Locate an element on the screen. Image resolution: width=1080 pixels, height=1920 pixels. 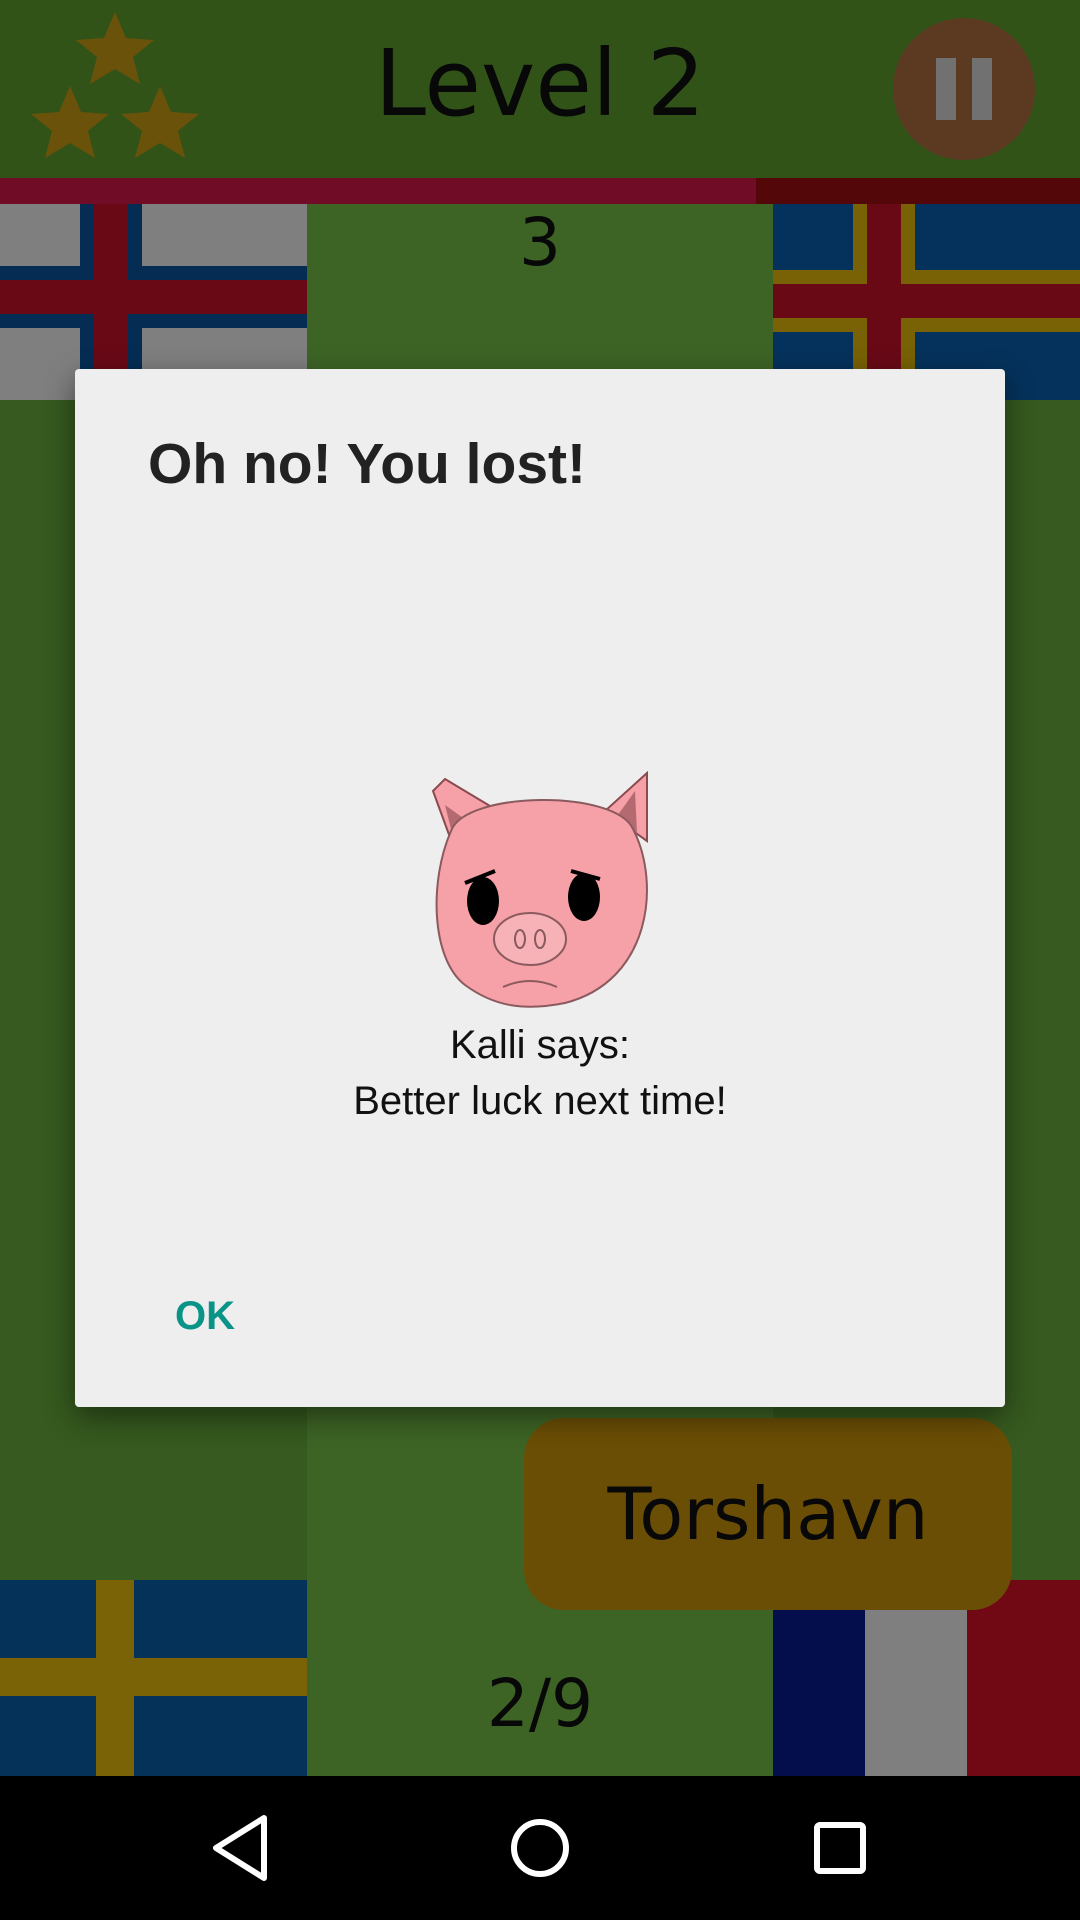
speaker-line: Kalli says: is located at coordinates (540, 1045).